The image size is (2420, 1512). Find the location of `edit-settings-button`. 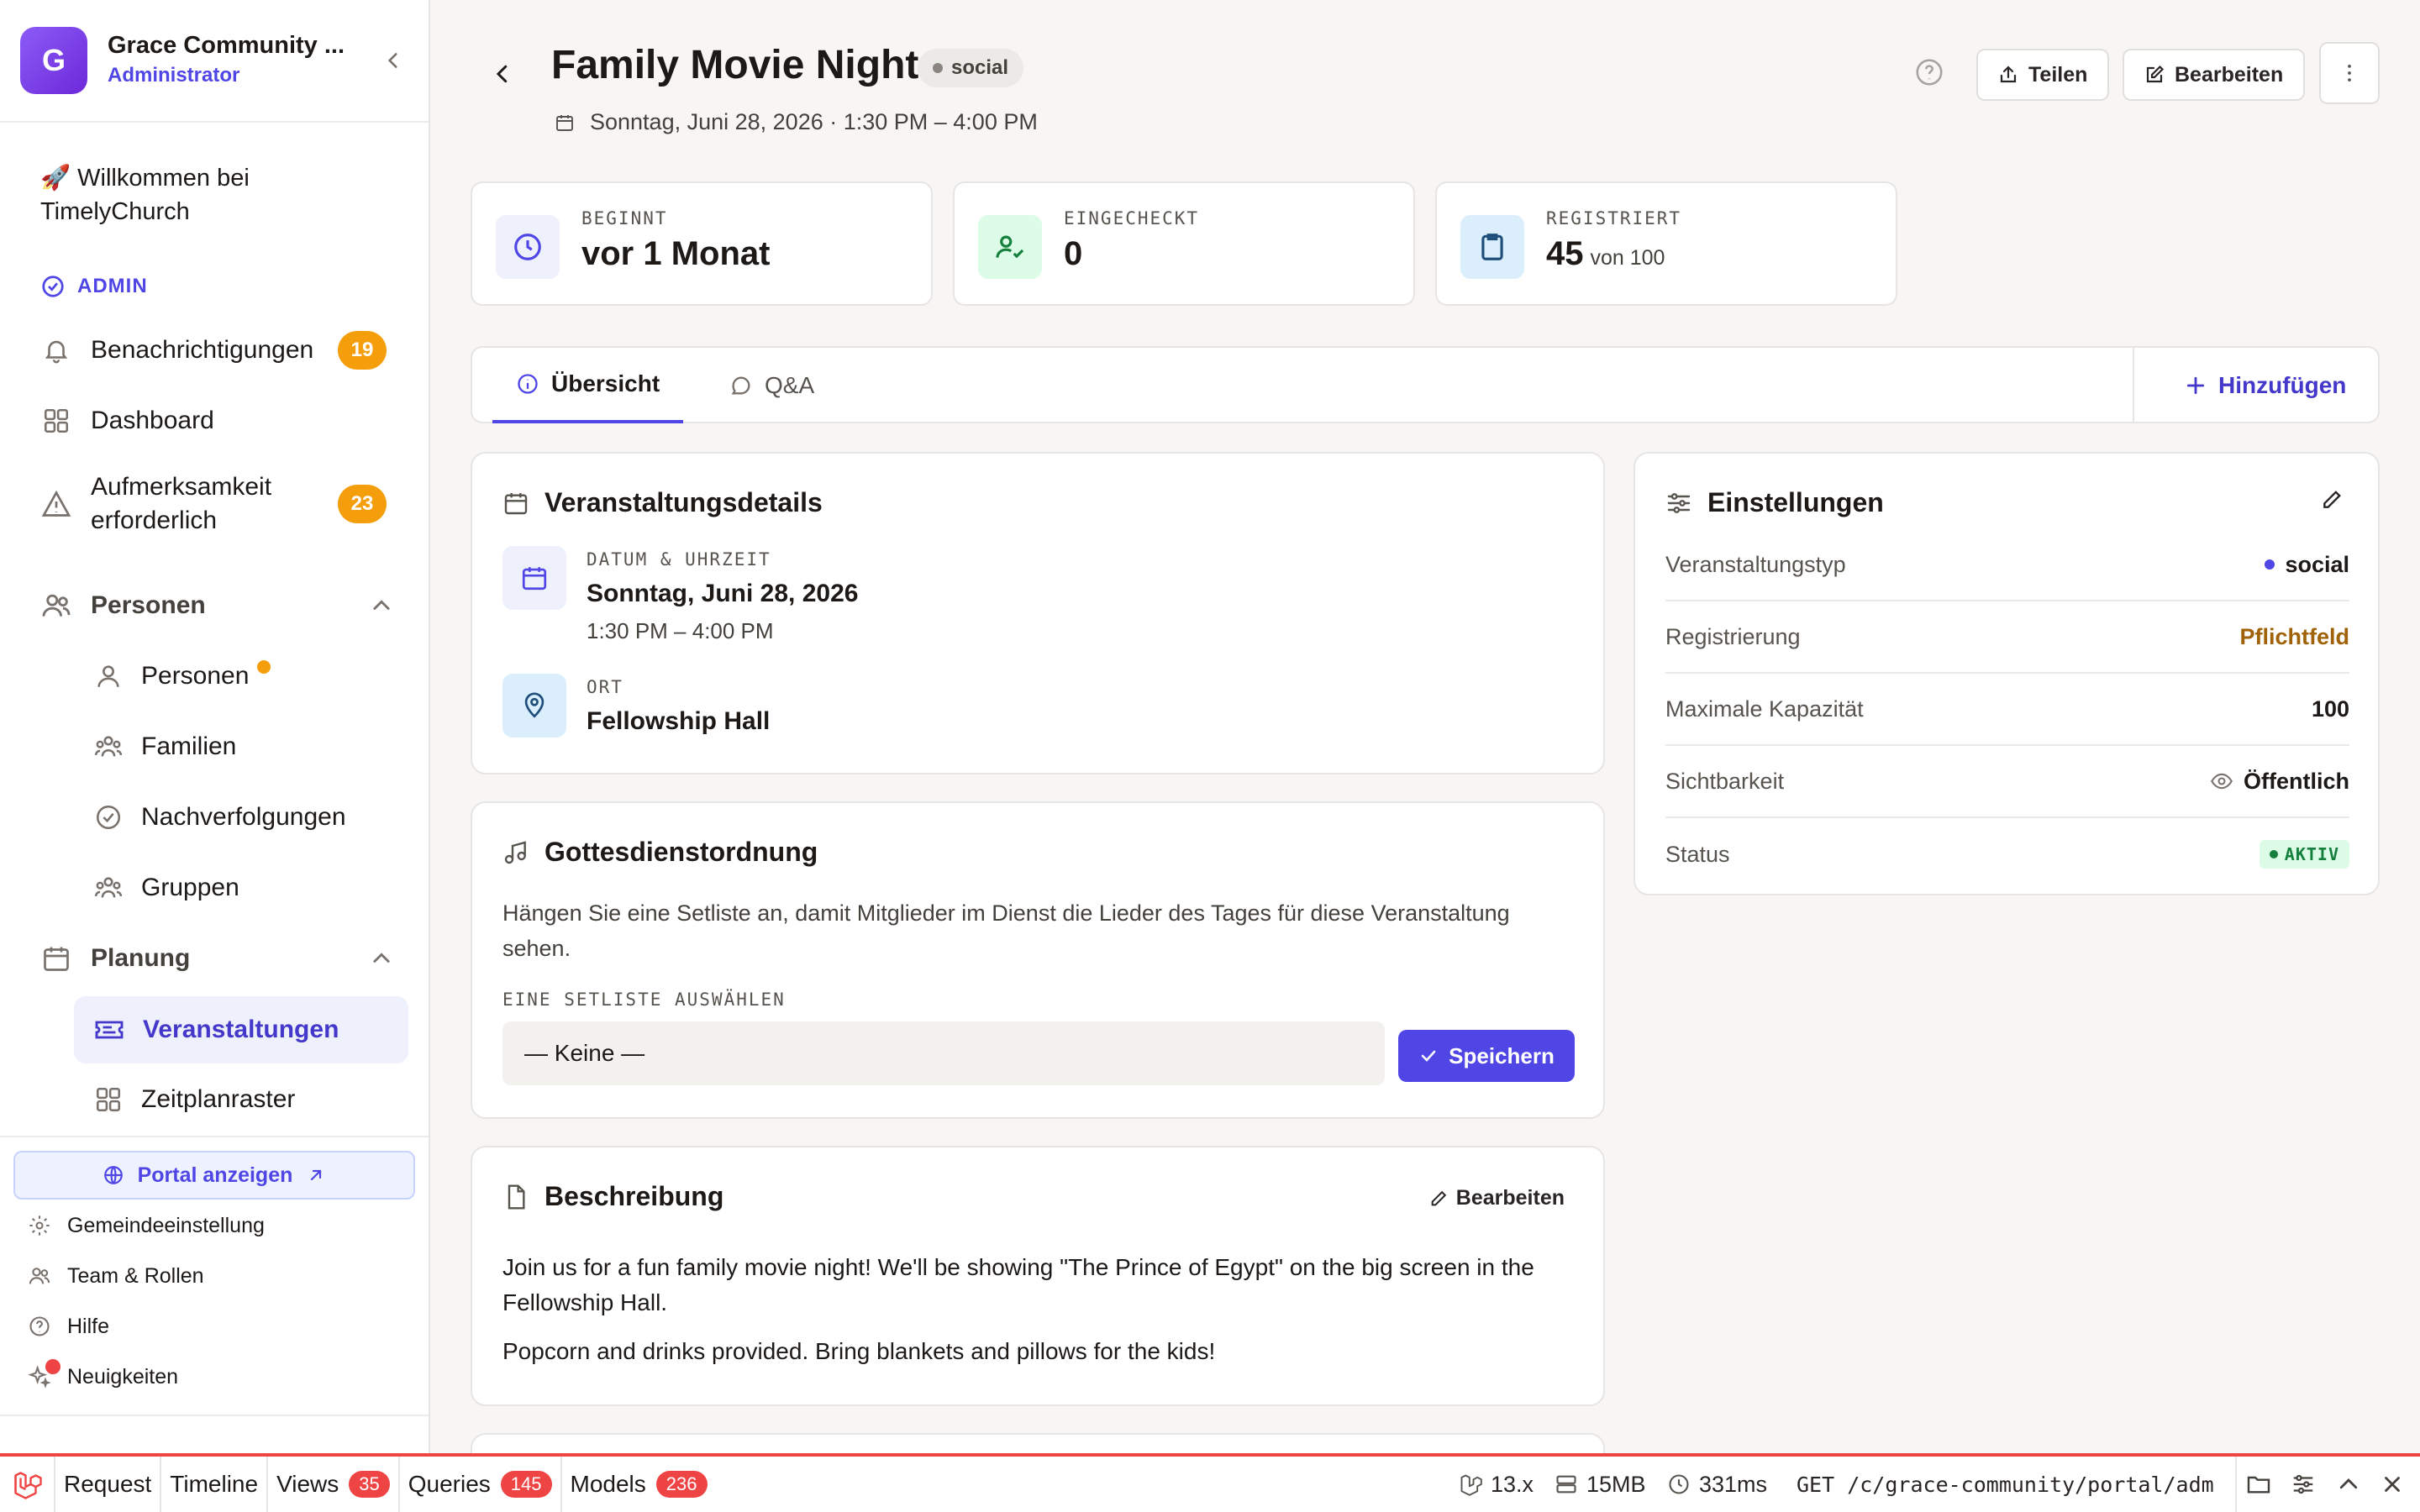

edit-settings-button is located at coordinates (2332, 500).